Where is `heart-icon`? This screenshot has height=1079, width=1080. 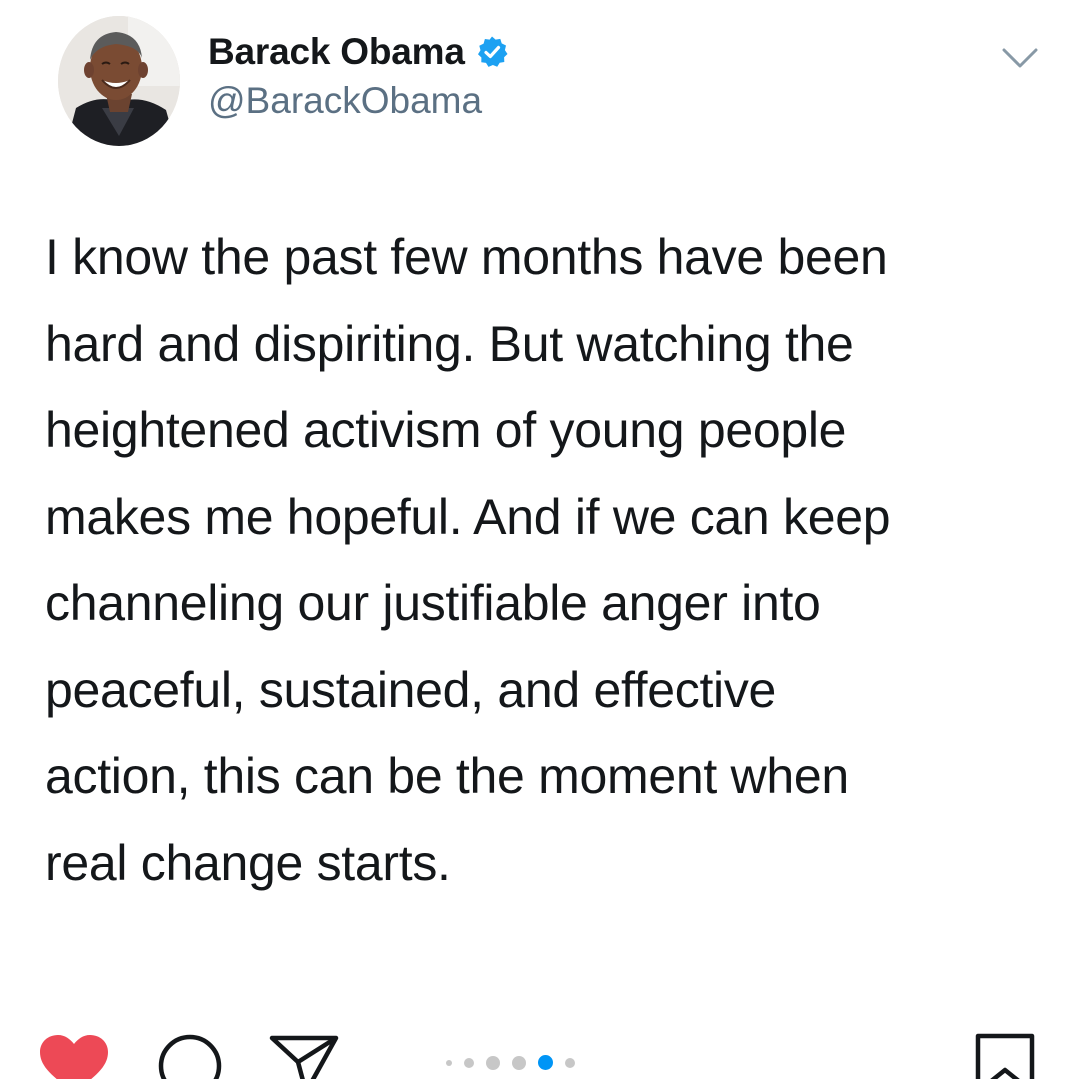 heart-icon is located at coordinates (74, 1056).